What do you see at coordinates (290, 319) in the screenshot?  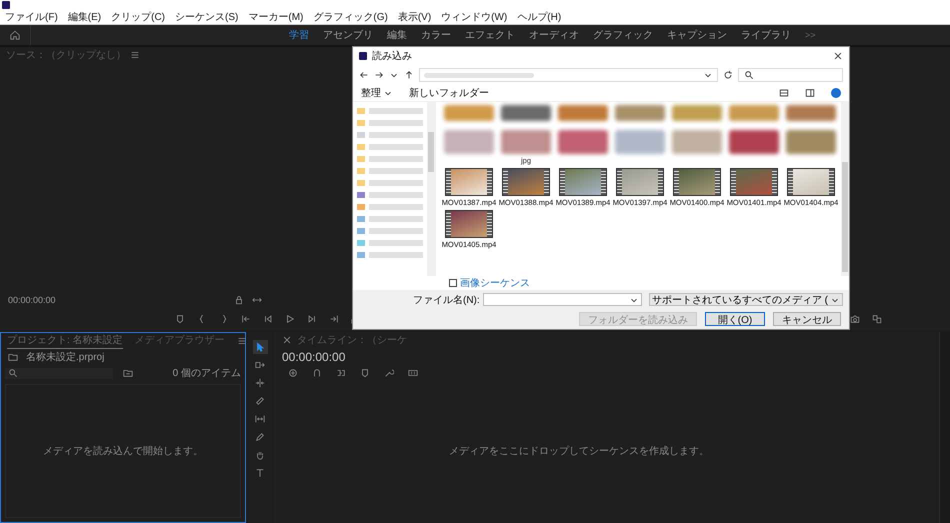 I see `play-icon` at bounding box center [290, 319].